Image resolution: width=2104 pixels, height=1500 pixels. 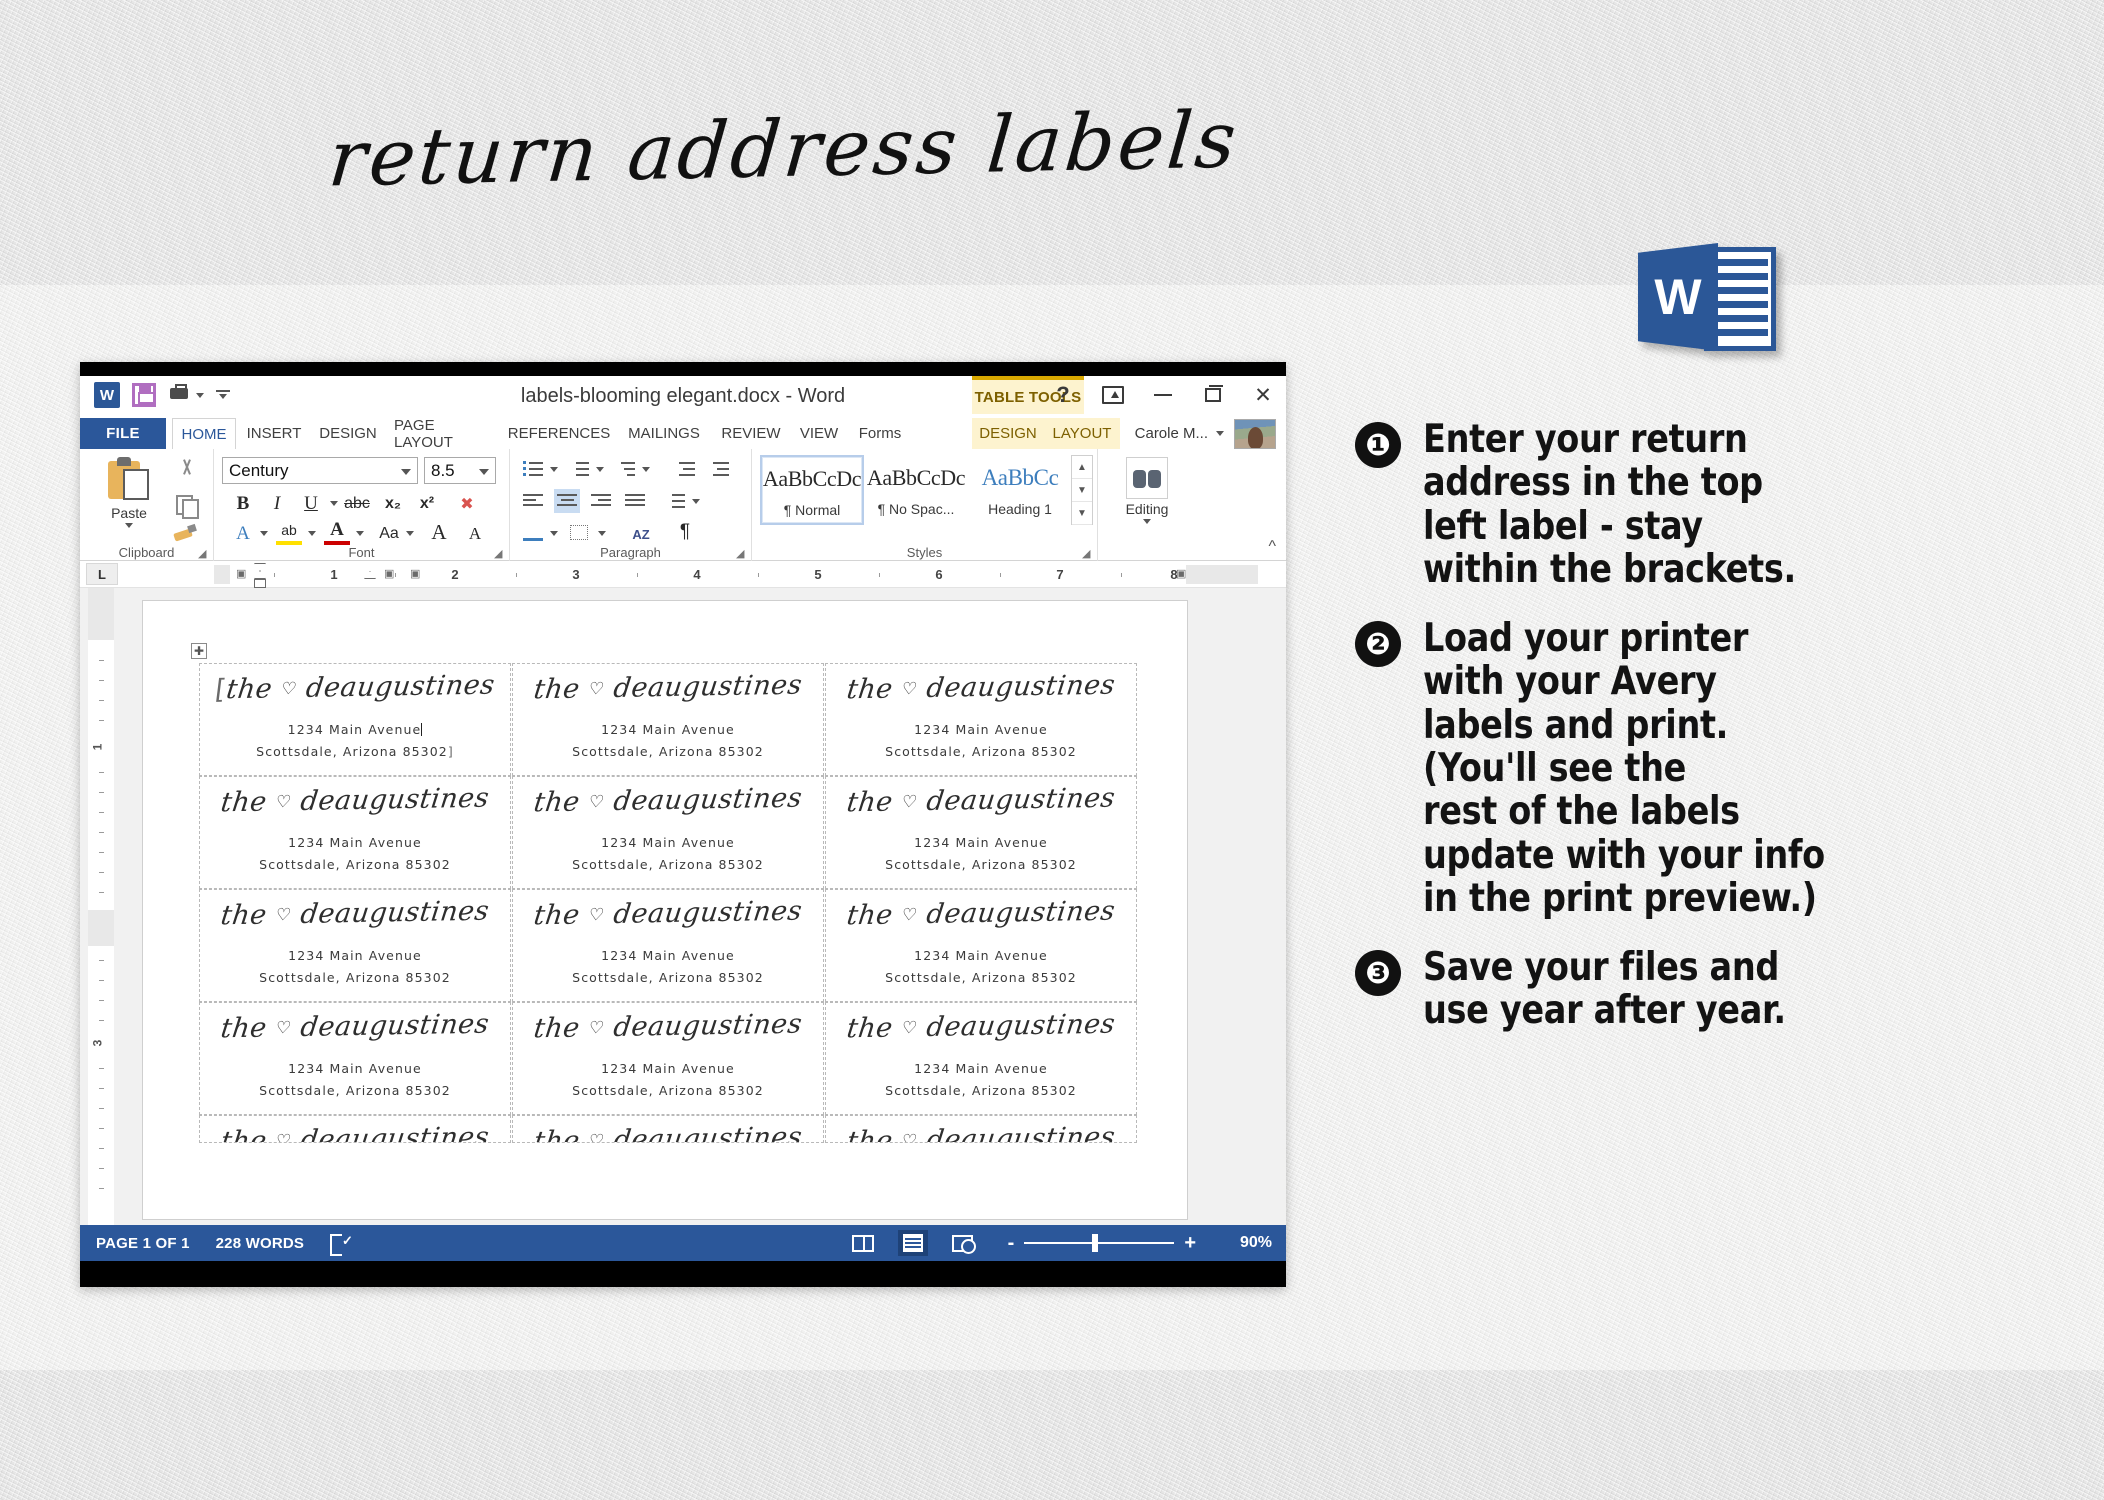 What do you see at coordinates (602, 533) in the screenshot?
I see `borders-dropdown-icon` at bounding box center [602, 533].